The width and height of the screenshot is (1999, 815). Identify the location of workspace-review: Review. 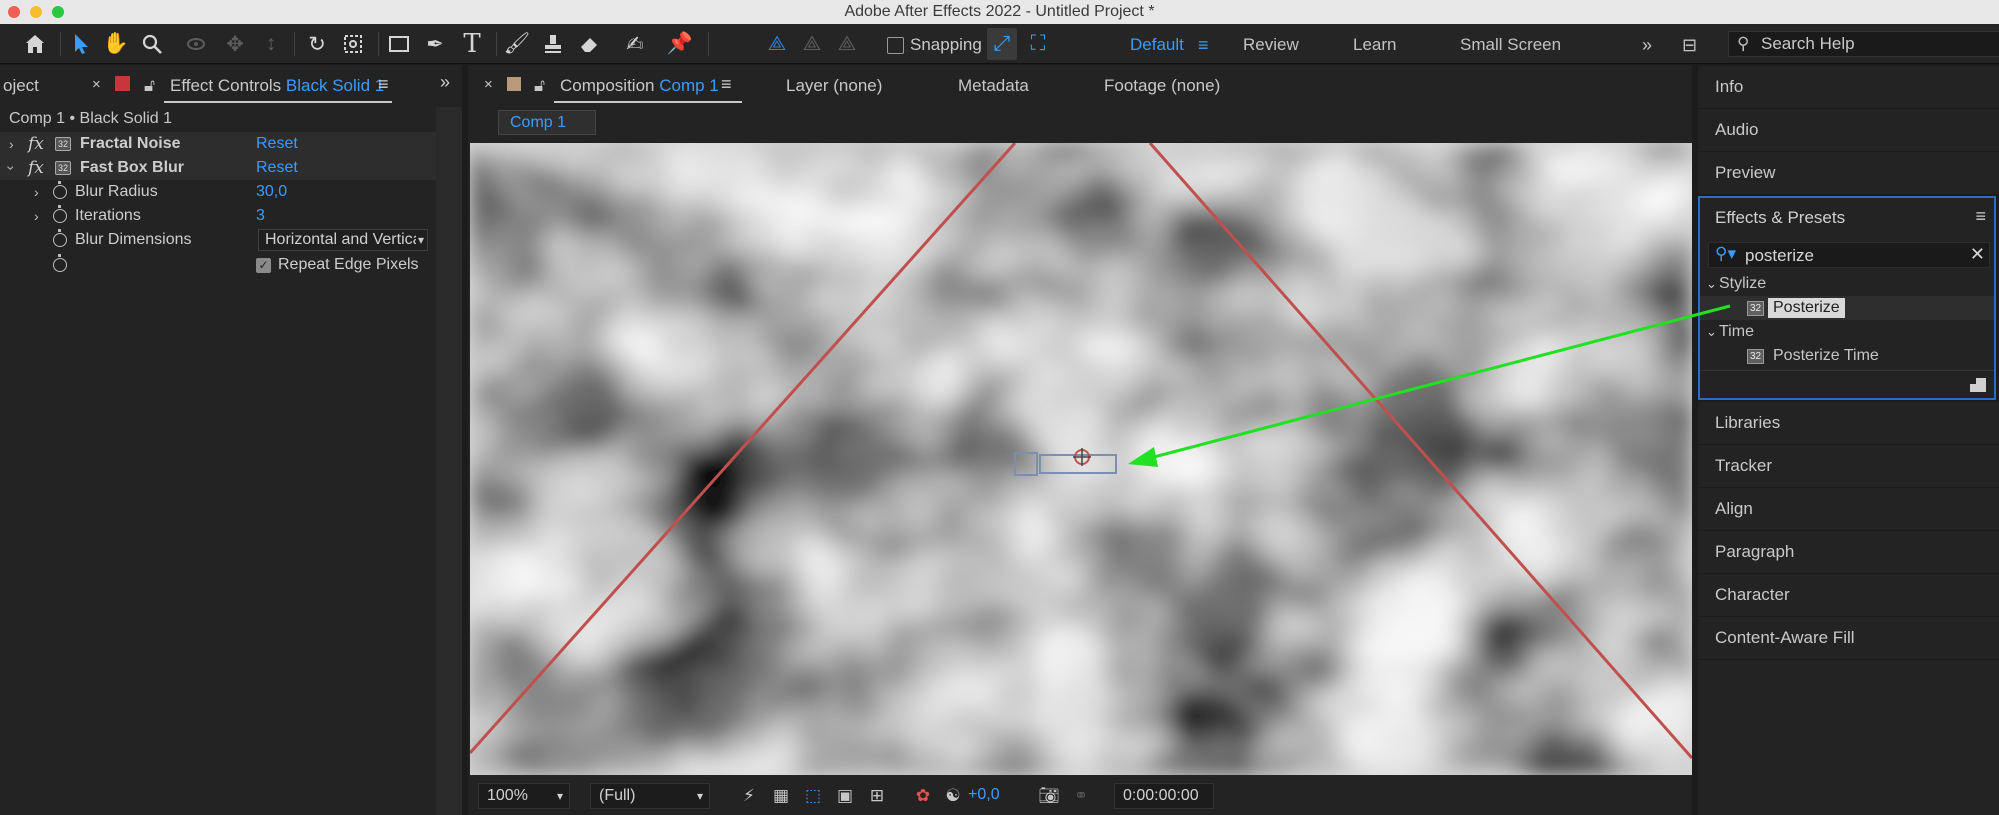
(1271, 45).